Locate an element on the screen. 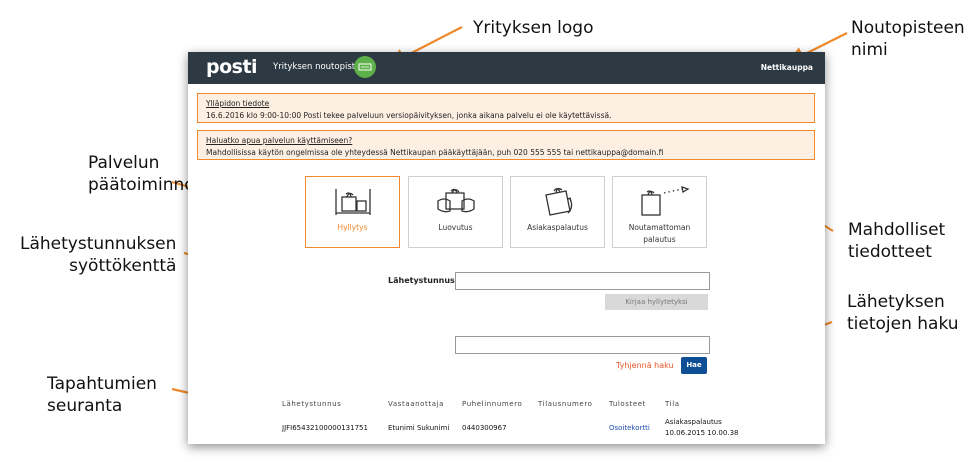 Image resolution: width=980 pixels, height=462 pixels. column-header: Tulosteet is located at coordinates (628, 404).